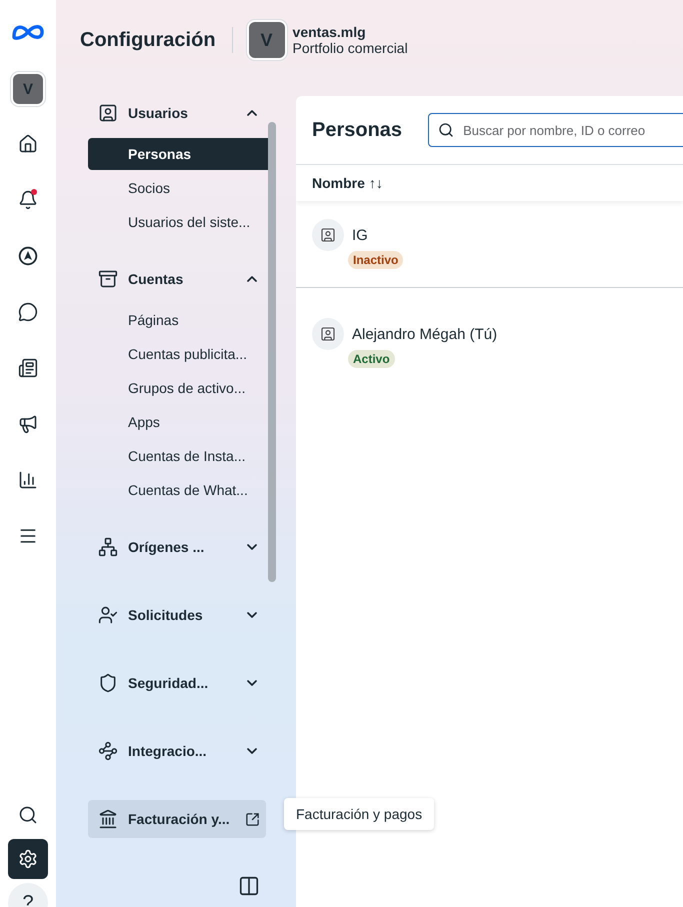  What do you see at coordinates (108, 819) in the screenshot?
I see `bank-icon` at bounding box center [108, 819].